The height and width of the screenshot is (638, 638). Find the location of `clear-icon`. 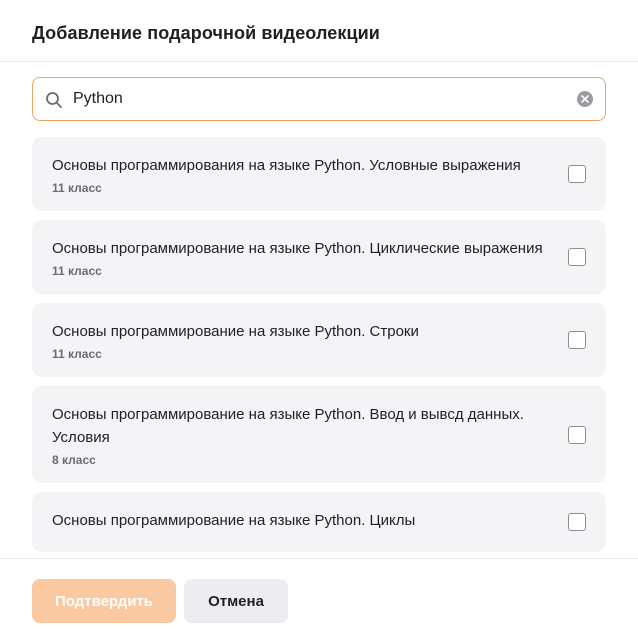

clear-icon is located at coordinates (585, 99).